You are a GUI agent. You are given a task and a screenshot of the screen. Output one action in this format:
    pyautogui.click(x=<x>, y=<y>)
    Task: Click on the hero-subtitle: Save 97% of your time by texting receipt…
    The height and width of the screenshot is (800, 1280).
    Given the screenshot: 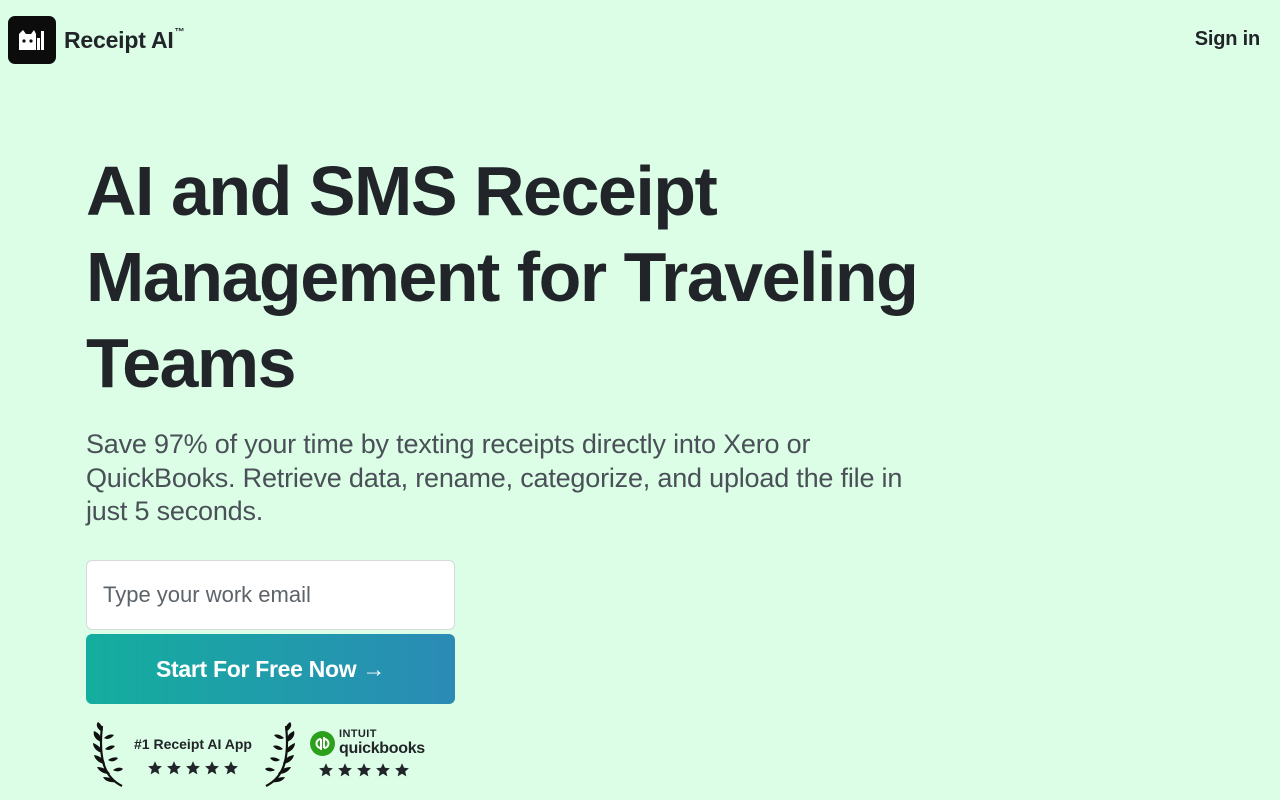 What is the action you would take?
    pyautogui.click(x=494, y=477)
    